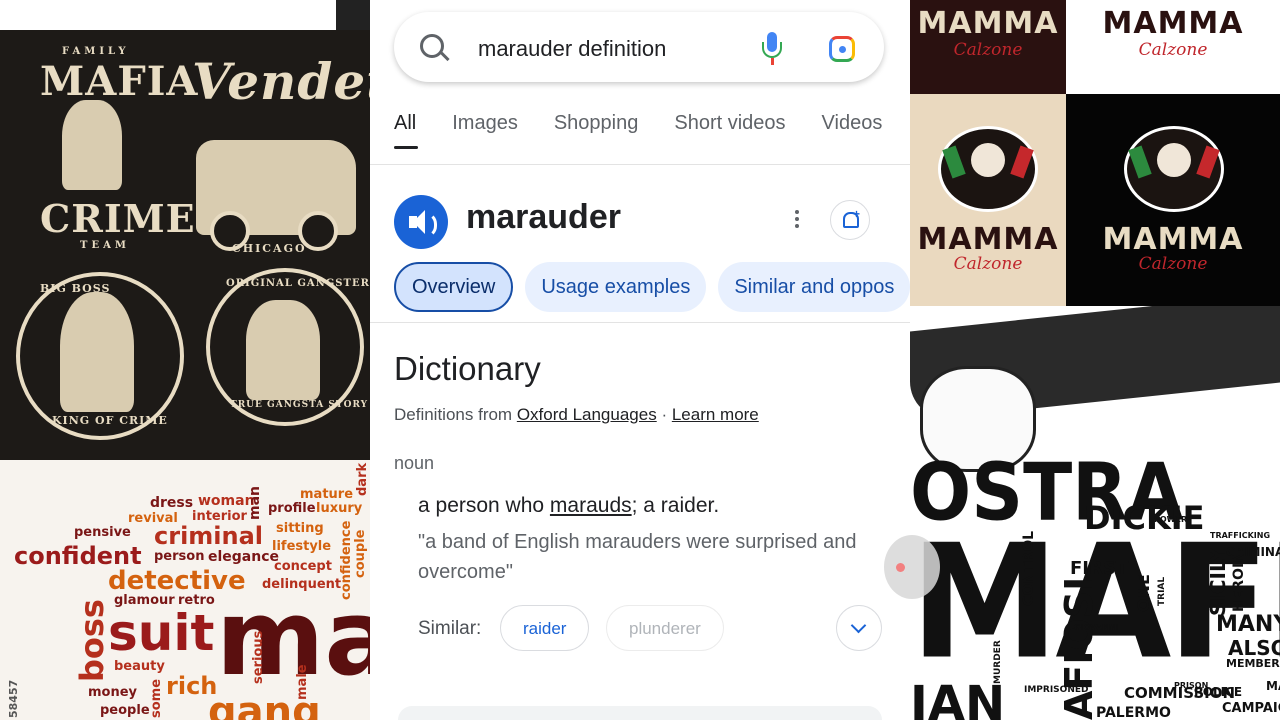 The height and width of the screenshot is (720, 1280). I want to click on next-result-card, so click(640, 713).